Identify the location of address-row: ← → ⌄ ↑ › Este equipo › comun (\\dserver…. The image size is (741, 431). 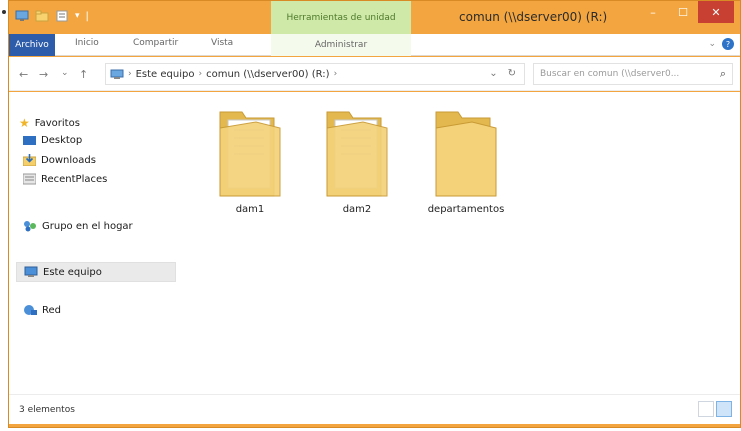
(374, 74).